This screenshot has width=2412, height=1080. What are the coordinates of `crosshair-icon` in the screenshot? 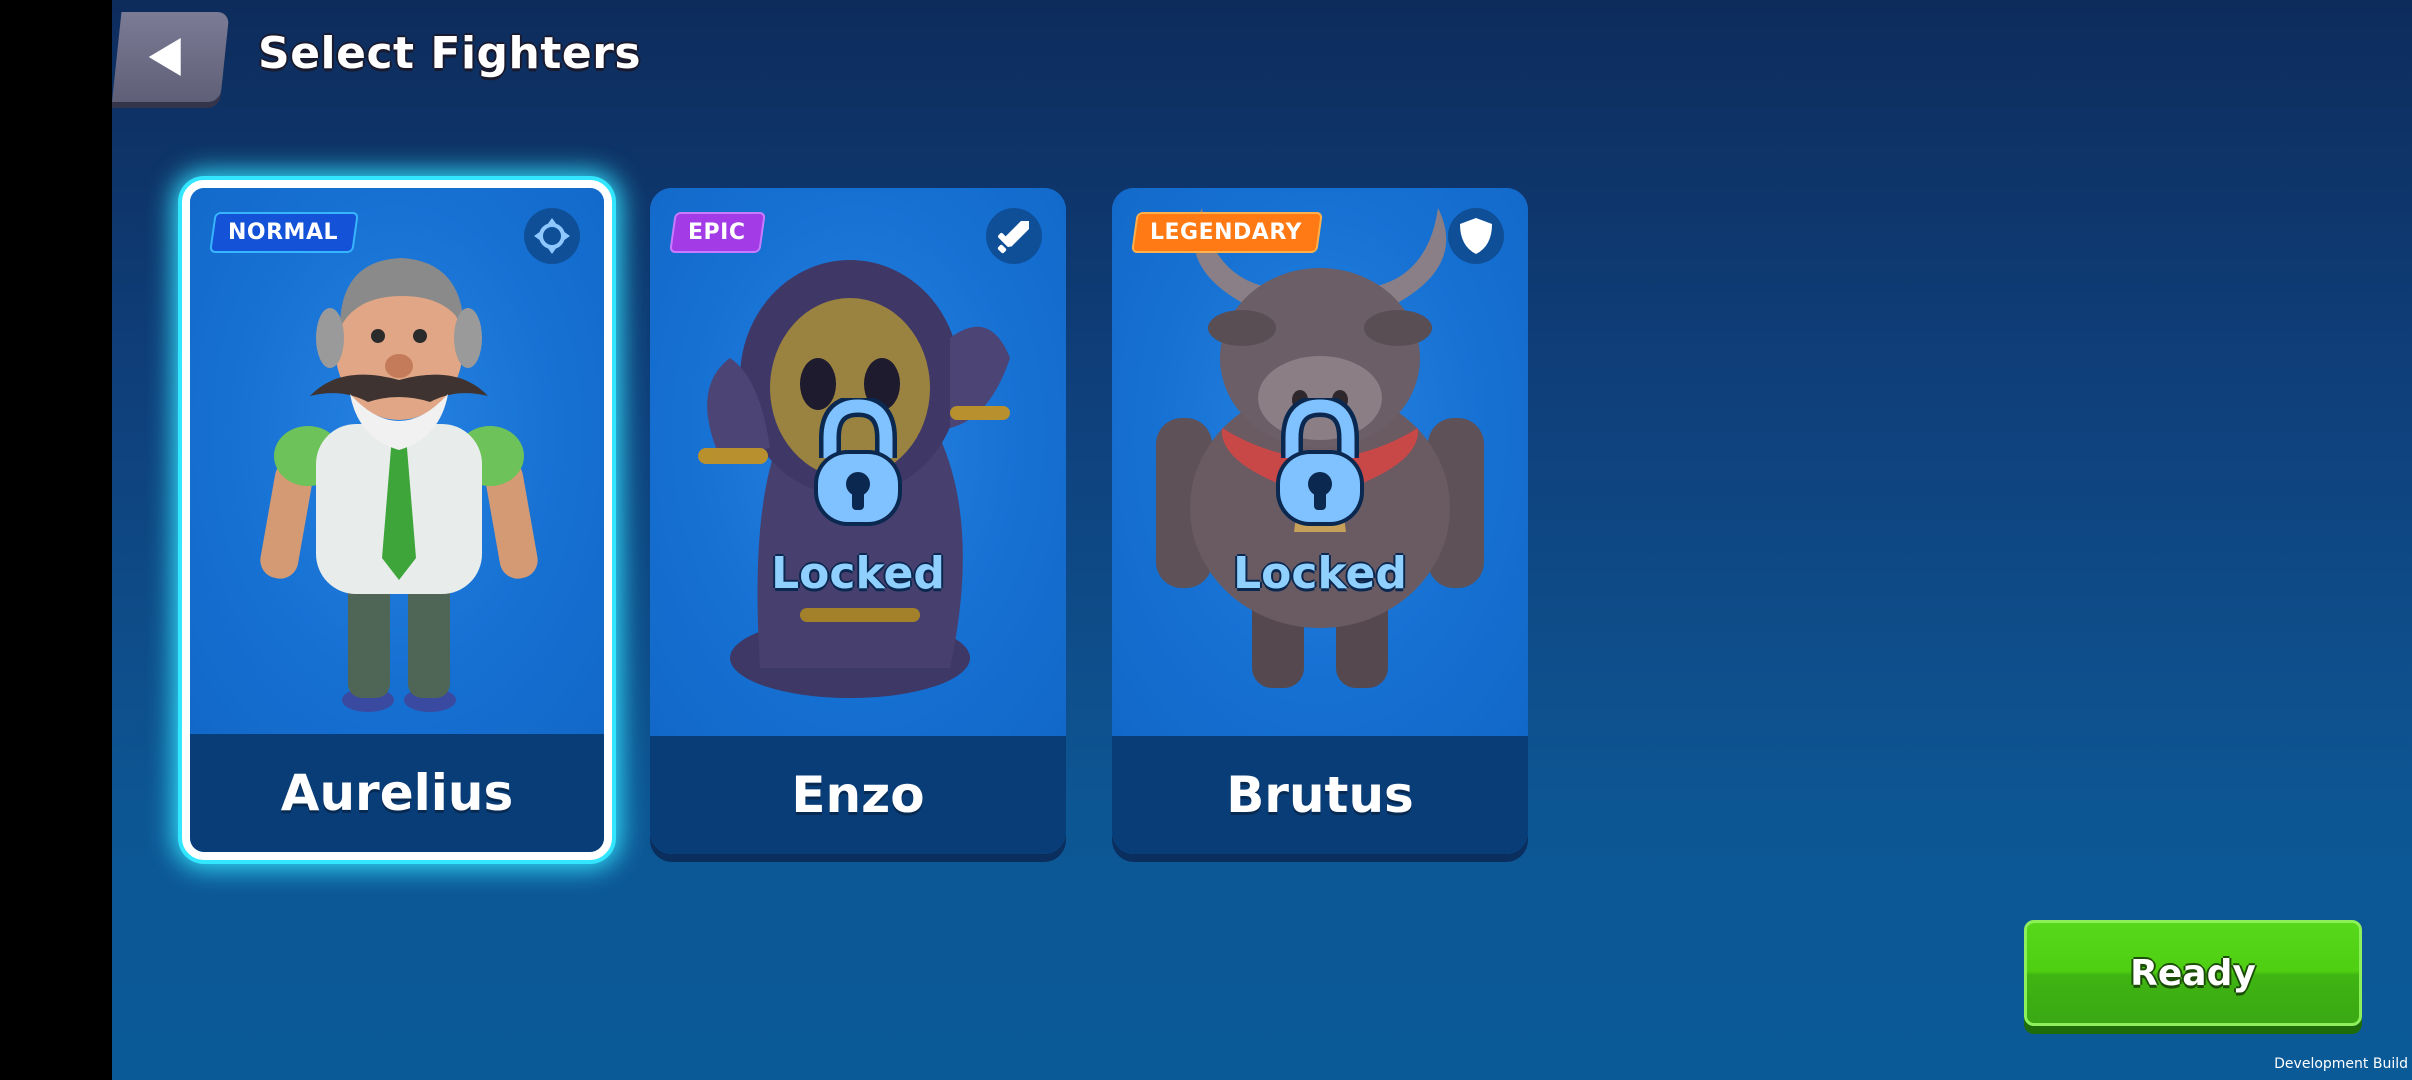 It's located at (552, 236).